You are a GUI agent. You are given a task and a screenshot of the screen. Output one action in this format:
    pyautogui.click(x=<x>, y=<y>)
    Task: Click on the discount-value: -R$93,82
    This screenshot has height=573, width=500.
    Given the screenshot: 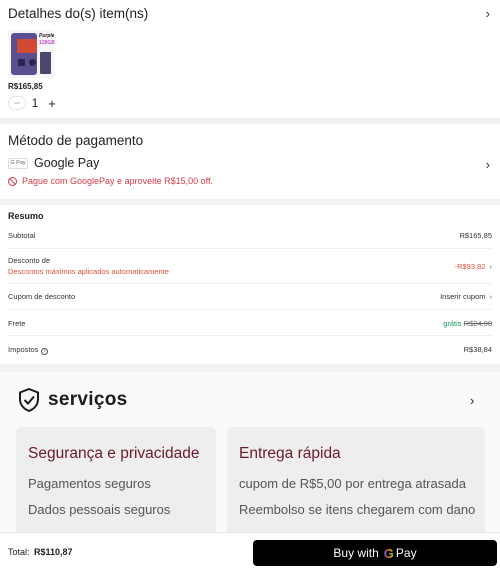 What is the action you would take?
    pyautogui.click(x=470, y=266)
    